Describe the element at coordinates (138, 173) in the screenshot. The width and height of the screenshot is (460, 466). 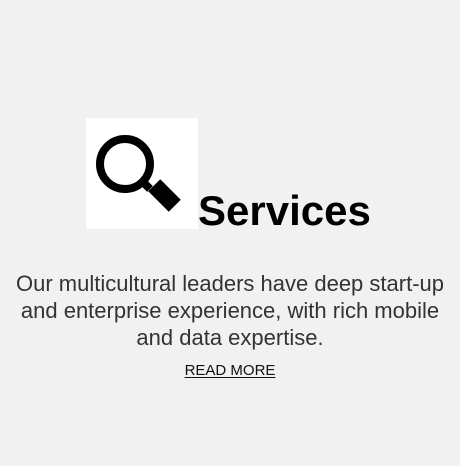
I see `magnifying-glass-icon` at that location.